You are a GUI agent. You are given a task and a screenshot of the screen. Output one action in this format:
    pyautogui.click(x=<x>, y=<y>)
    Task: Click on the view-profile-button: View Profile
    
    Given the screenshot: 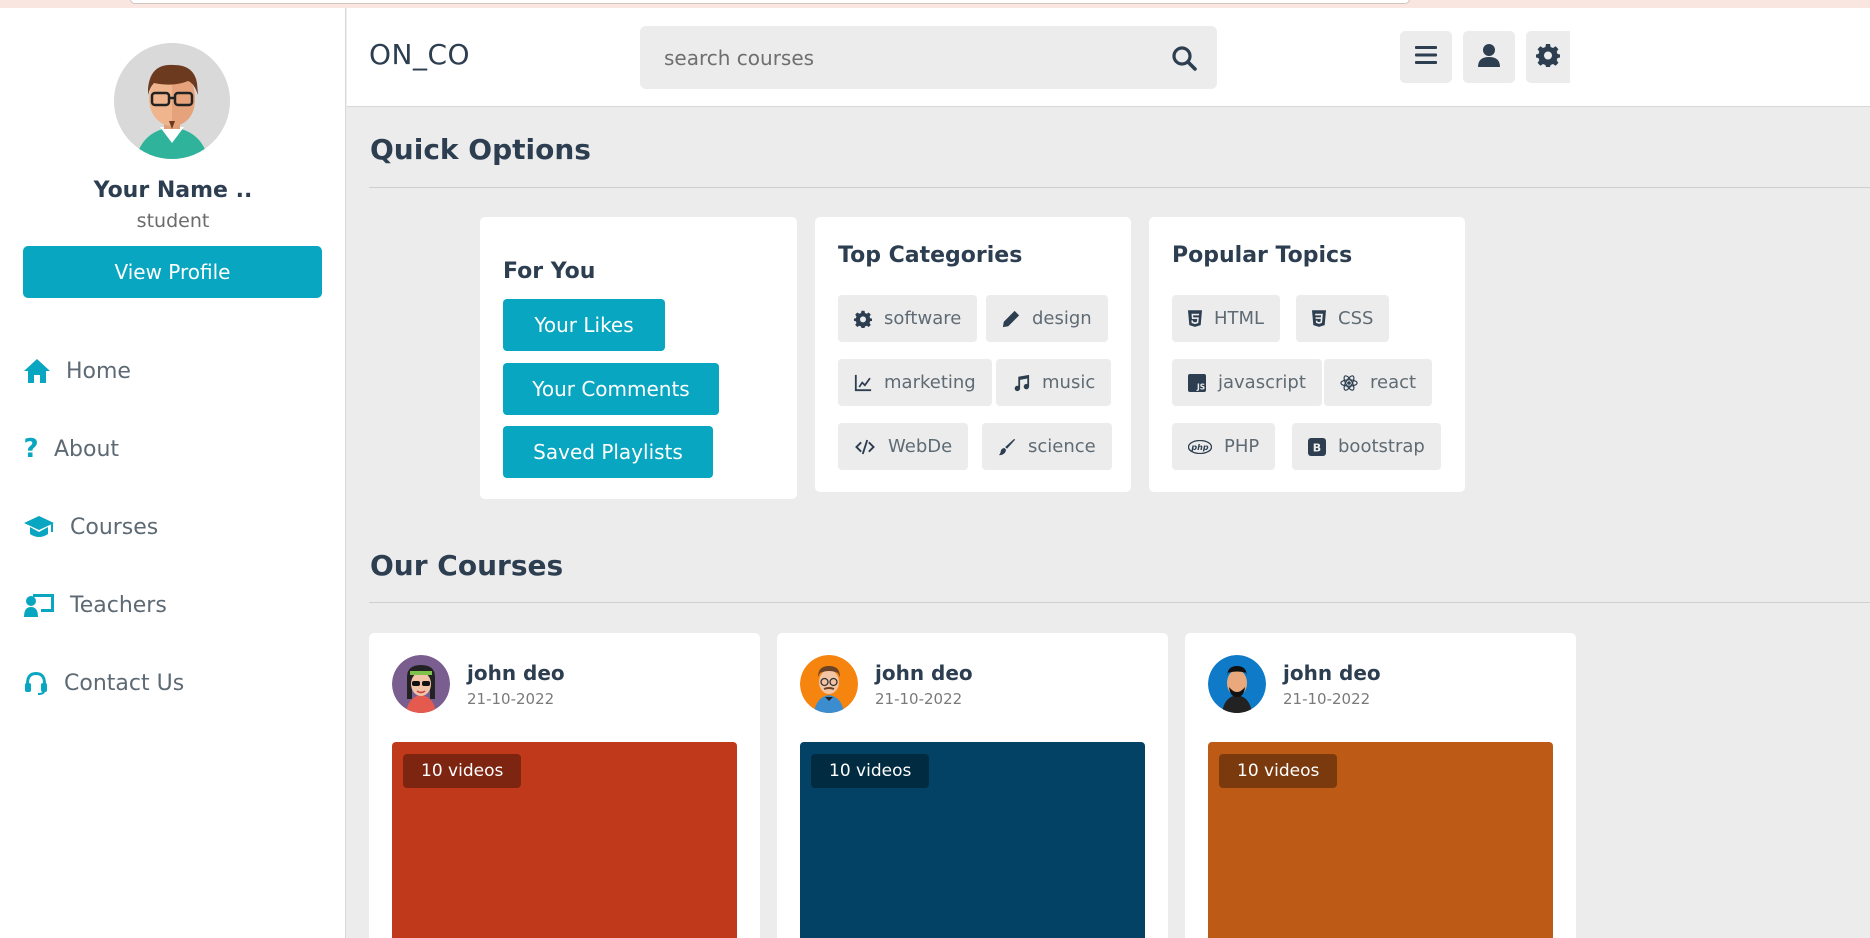 What is the action you would take?
    pyautogui.click(x=172, y=272)
    